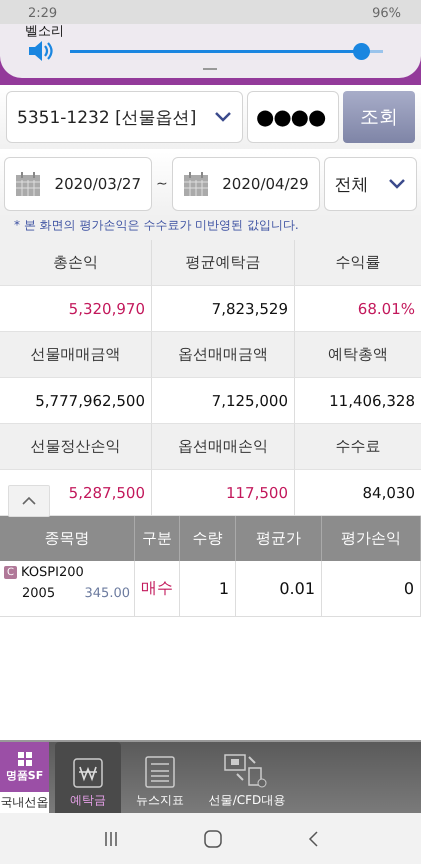 The width and height of the screenshot is (421, 864). Describe the element at coordinates (52, 572) in the screenshot. I see `instrument-name: KOSPI200` at that location.